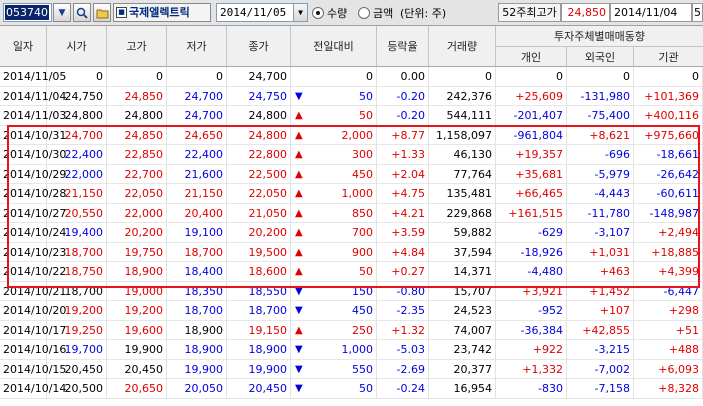 The width and height of the screenshot is (703, 406). What do you see at coordinates (408, 154) in the screenshot?
I see `cell-rate-text: +1.33` at bounding box center [408, 154].